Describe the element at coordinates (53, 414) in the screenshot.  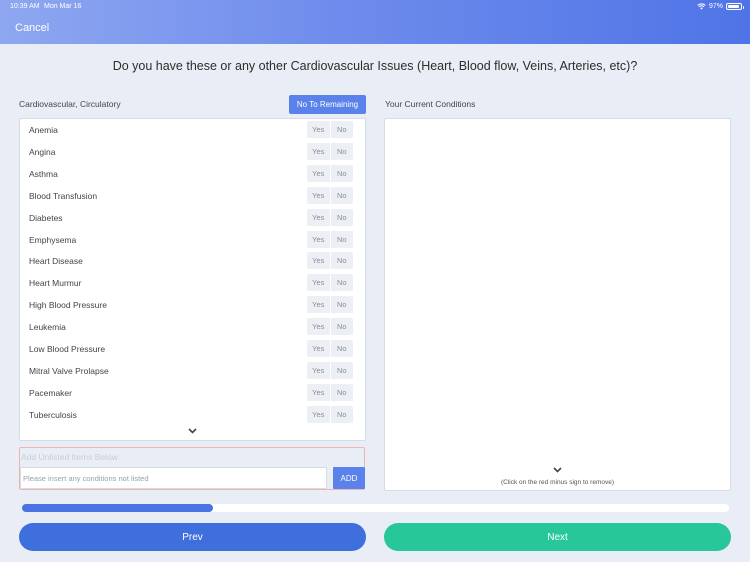
I see `condition-name: Tuberculosis` at that location.